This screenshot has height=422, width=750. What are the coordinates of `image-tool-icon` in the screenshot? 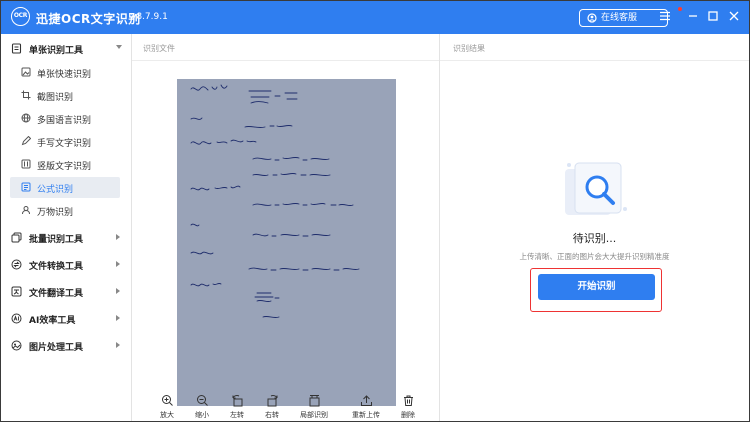 It's located at (16, 345).